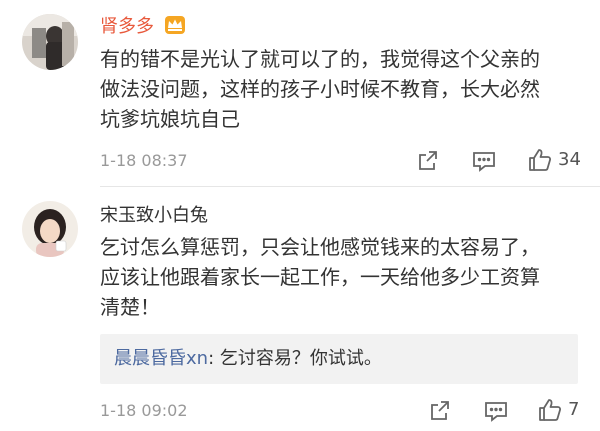 Image resolution: width=600 pixels, height=431 pixels. What do you see at coordinates (320, 277) in the screenshot?
I see `comment-text-line: 应该让他跟着家长一起工作，一天给他多少工资算` at bounding box center [320, 277].